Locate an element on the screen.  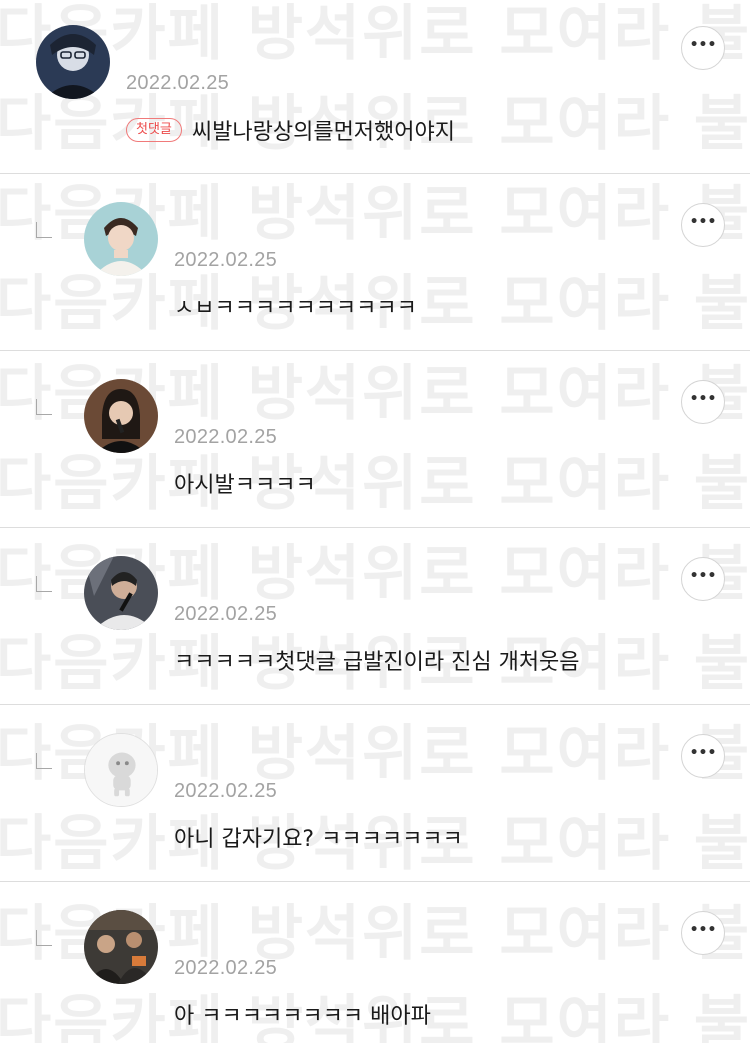
comment-body: 아시발ㅋㅋㅋㅋ is located at coordinates (245, 483).